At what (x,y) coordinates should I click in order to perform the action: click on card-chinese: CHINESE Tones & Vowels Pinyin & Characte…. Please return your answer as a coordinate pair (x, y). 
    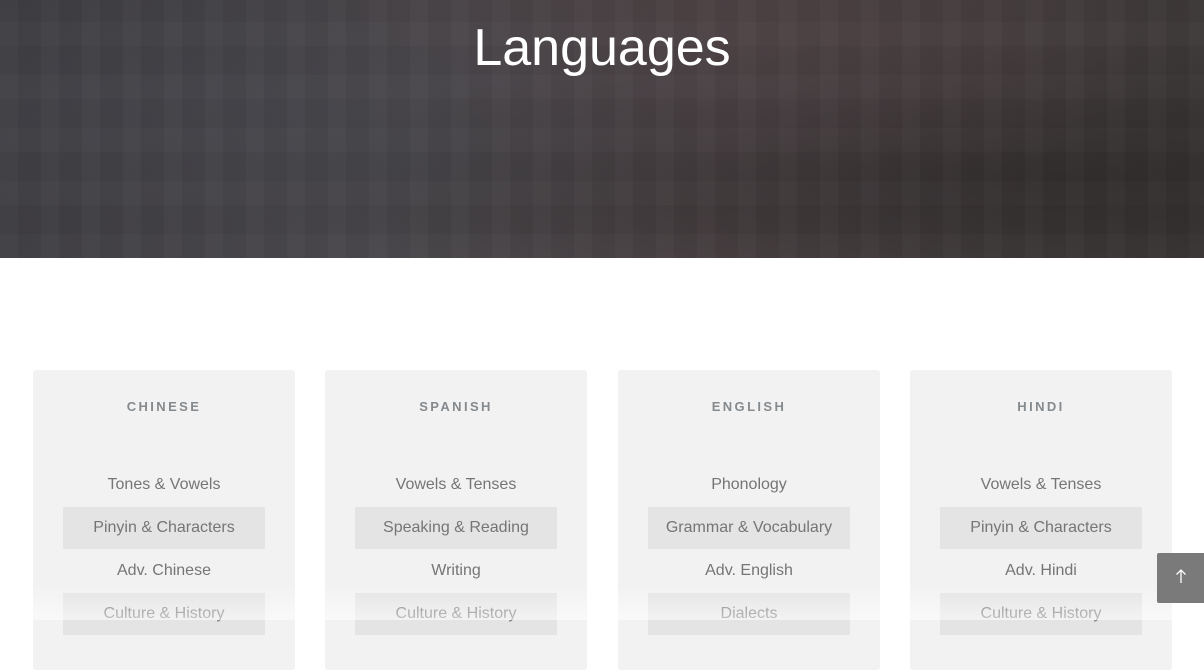
    Looking at the image, I should click on (164, 520).